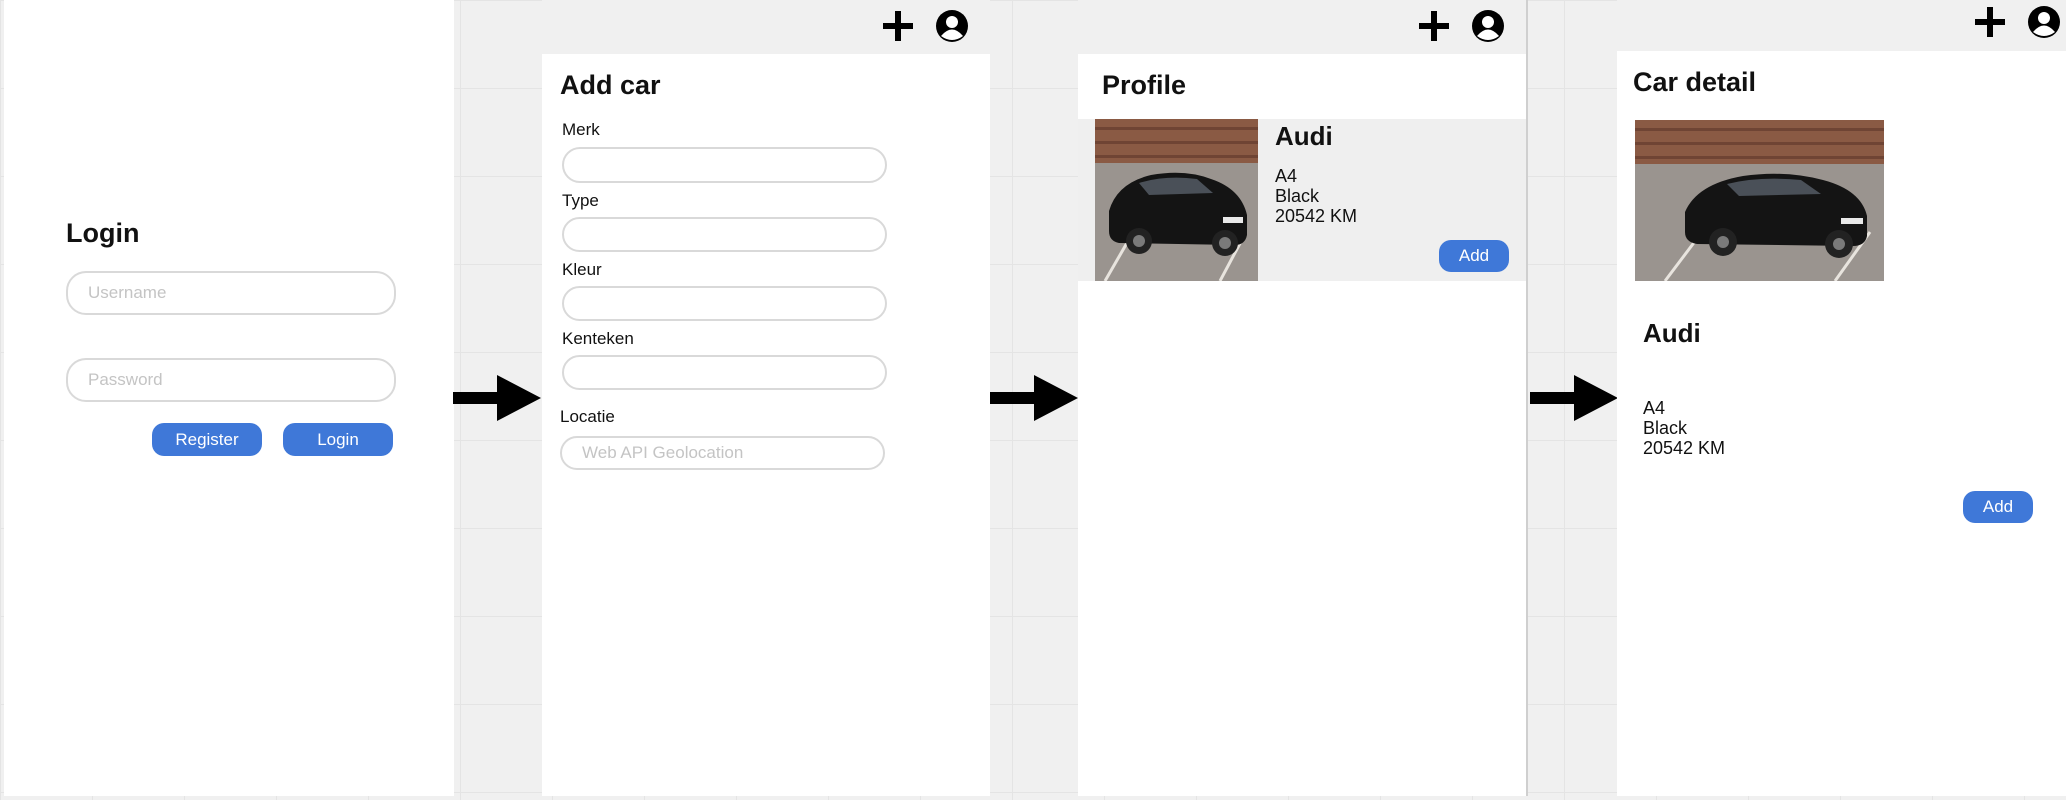  What do you see at coordinates (724, 165) in the screenshot?
I see `merk-field` at bounding box center [724, 165].